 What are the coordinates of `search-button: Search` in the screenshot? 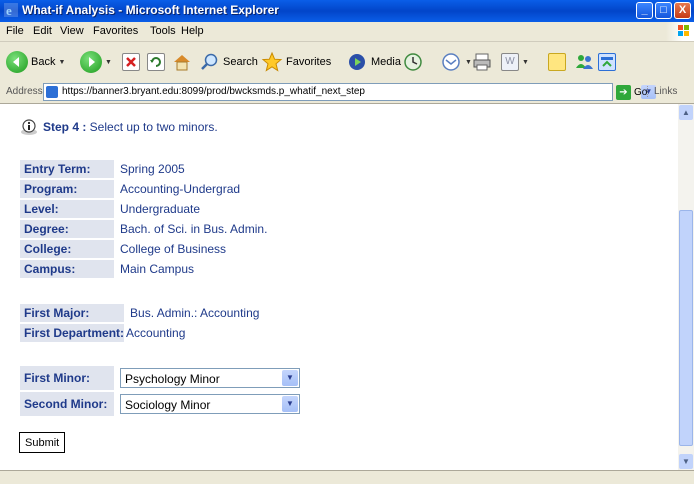 It's located at (229, 62).